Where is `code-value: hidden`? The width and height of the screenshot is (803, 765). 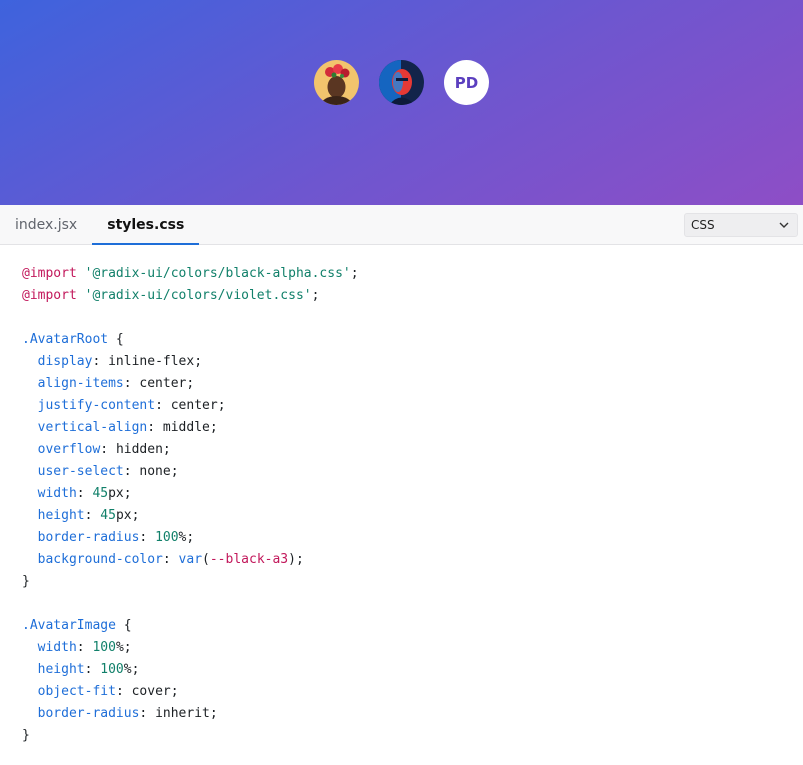
code-value: hidden is located at coordinates (139, 449).